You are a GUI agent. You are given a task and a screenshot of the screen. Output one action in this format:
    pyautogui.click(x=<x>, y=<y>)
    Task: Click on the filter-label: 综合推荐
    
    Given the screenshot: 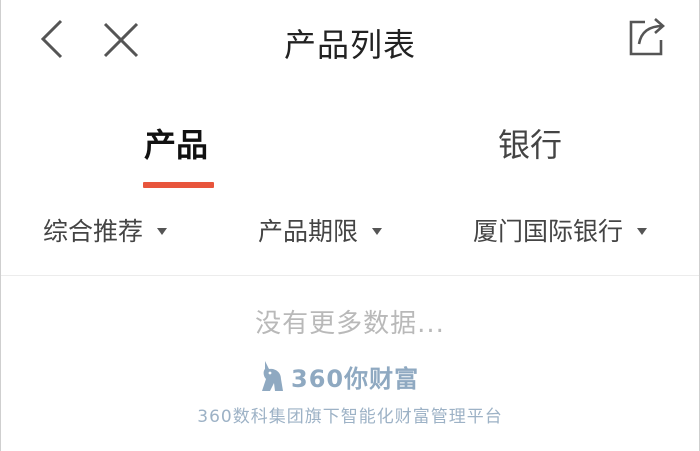 What is the action you would take?
    pyautogui.click(x=93, y=231)
    